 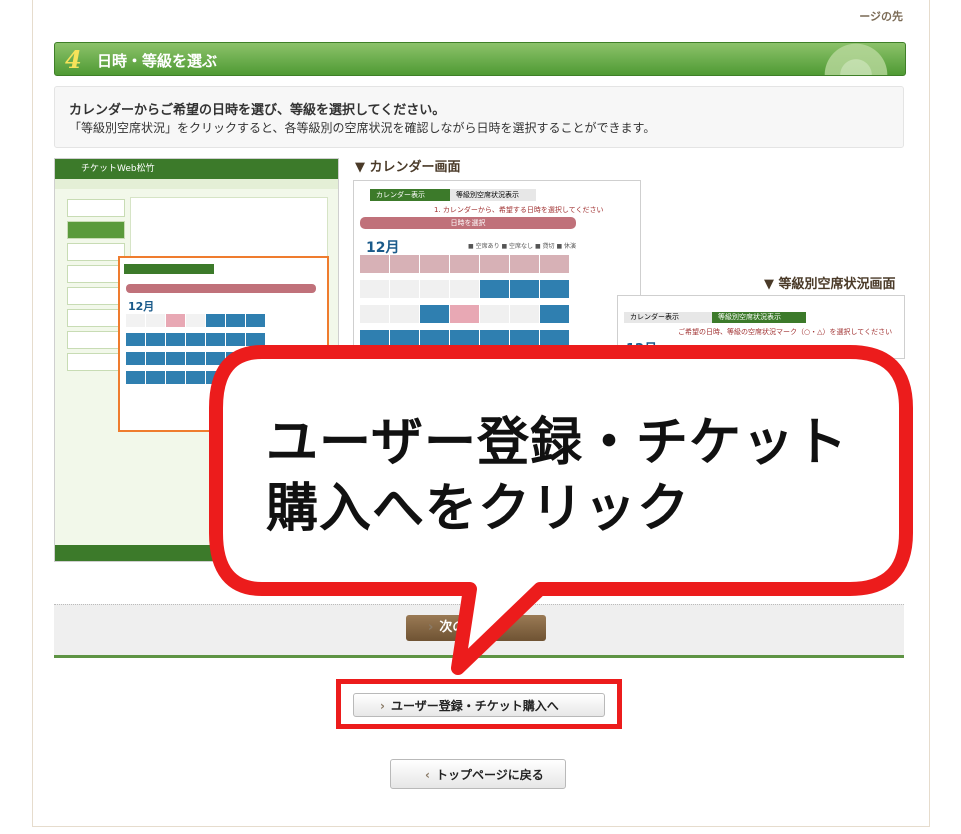 I want to click on callout-line-1: ユーザー登録・チケット, so click(x=557, y=443).